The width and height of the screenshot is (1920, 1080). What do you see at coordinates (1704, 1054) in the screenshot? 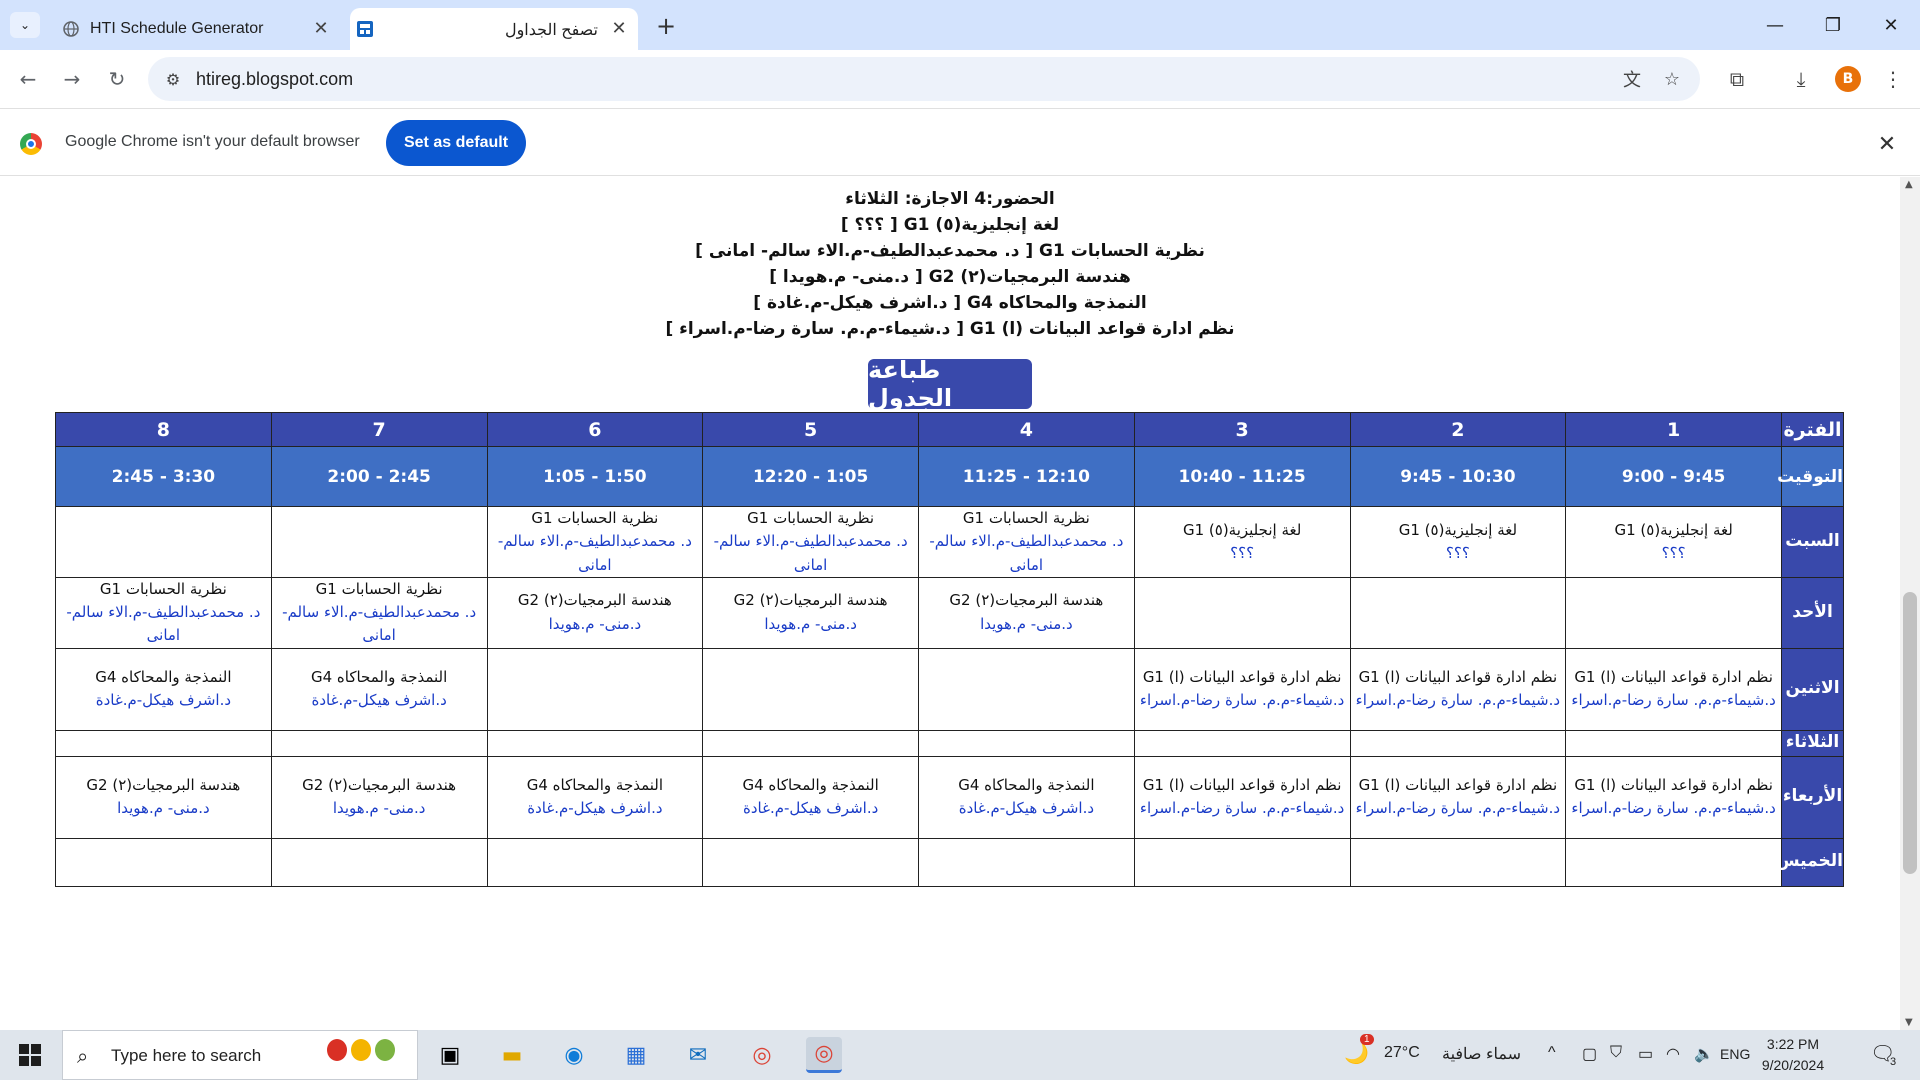
I see `volume-icon: 🔈` at bounding box center [1704, 1054].